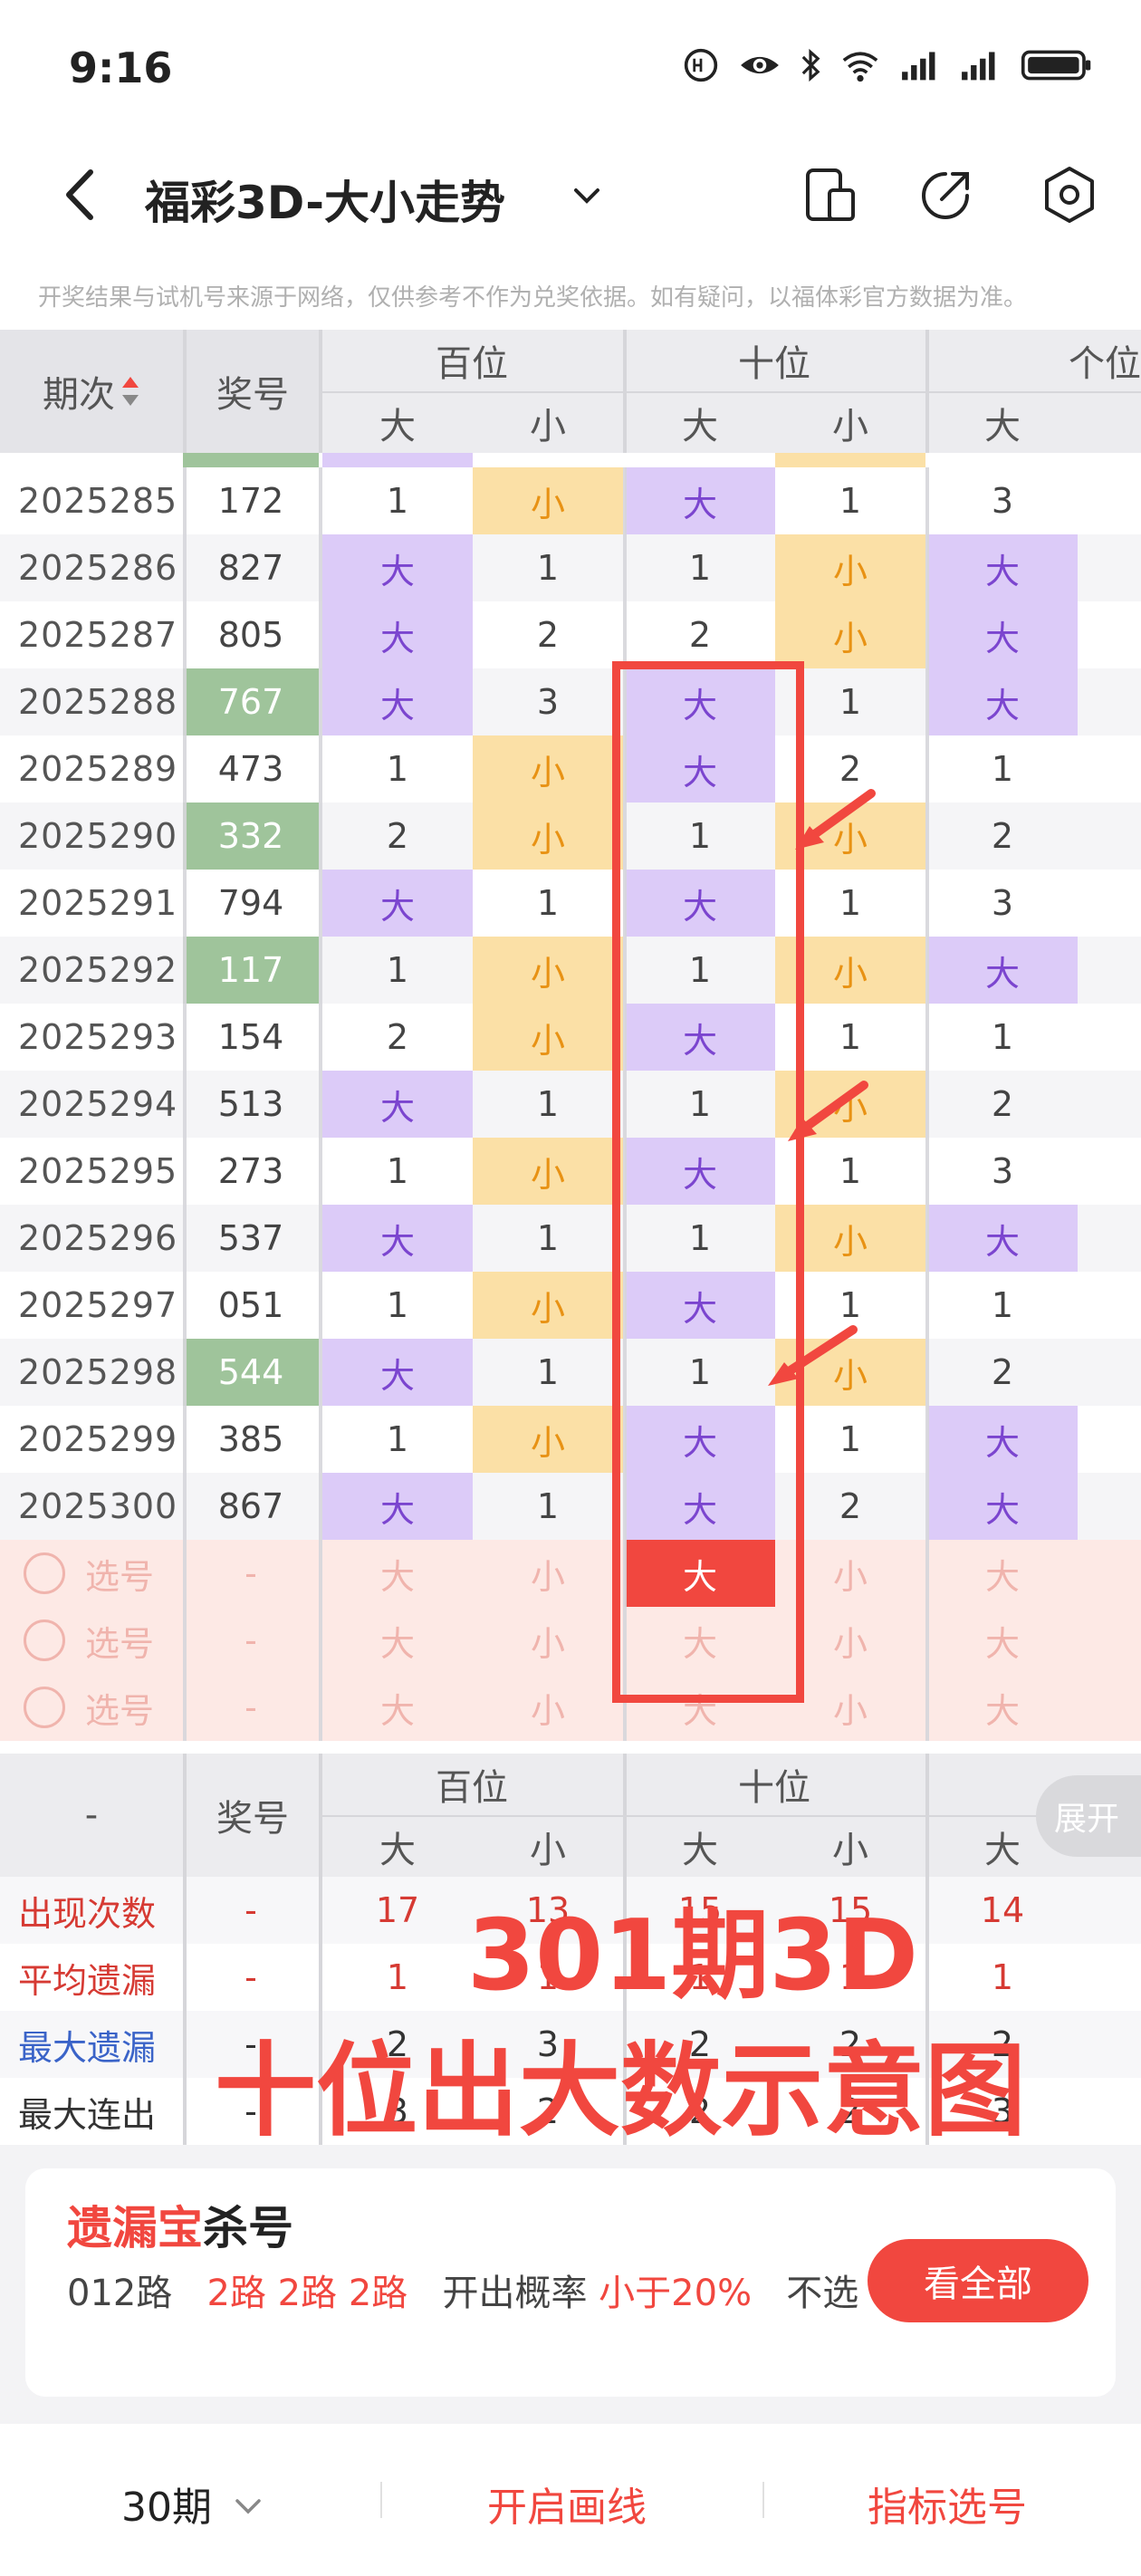 Image resolution: width=1141 pixels, height=2576 pixels. I want to click on number-cell: 513, so click(250, 1104).